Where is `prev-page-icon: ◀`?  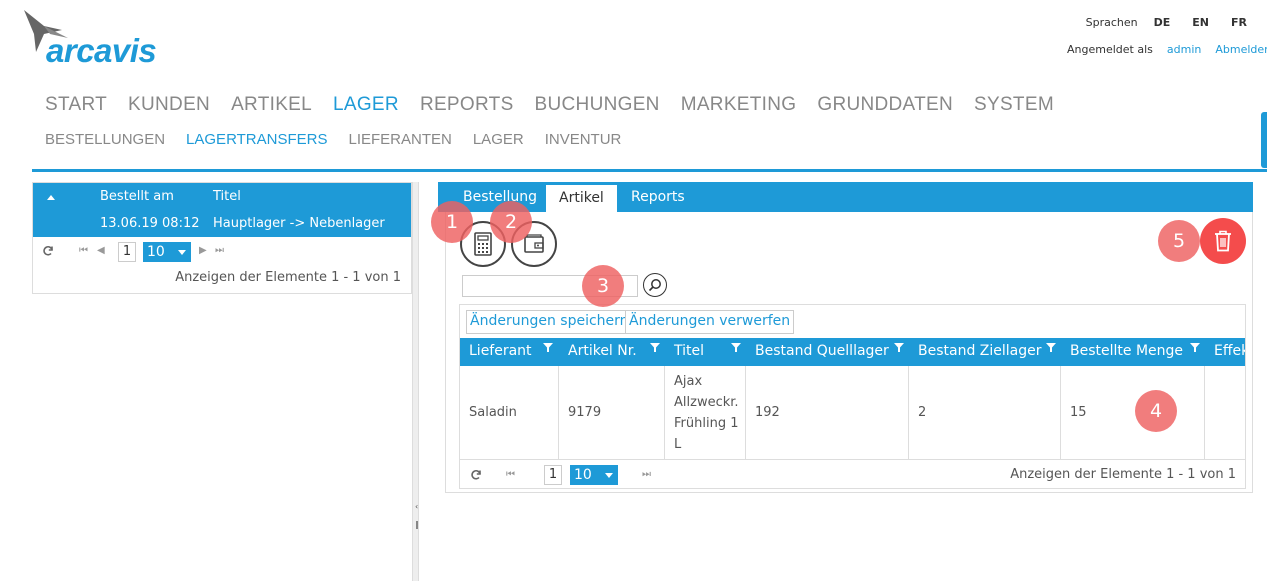
prev-page-icon: ◀ is located at coordinates (101, 250).